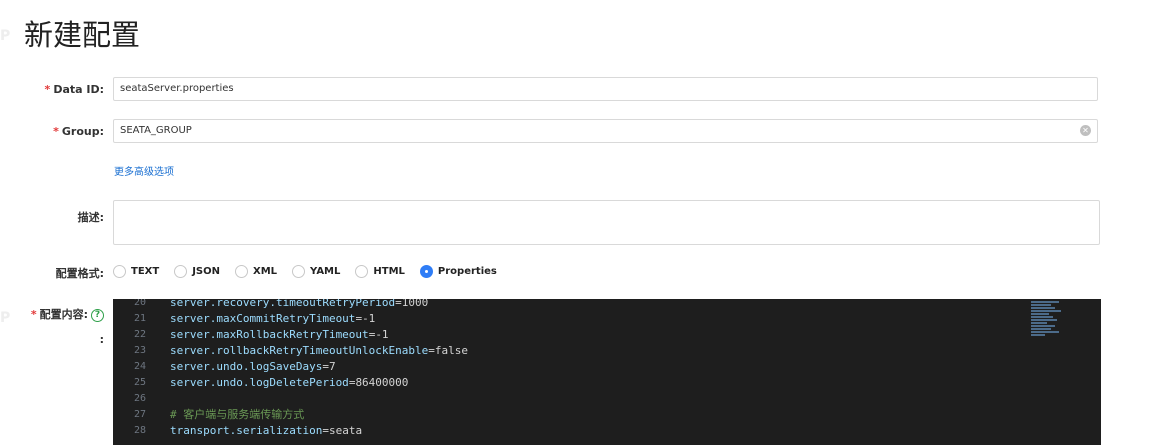 This screenshot has height=445, width=1167. I want to click on code-key: transport.serialization, so click(246, 430).